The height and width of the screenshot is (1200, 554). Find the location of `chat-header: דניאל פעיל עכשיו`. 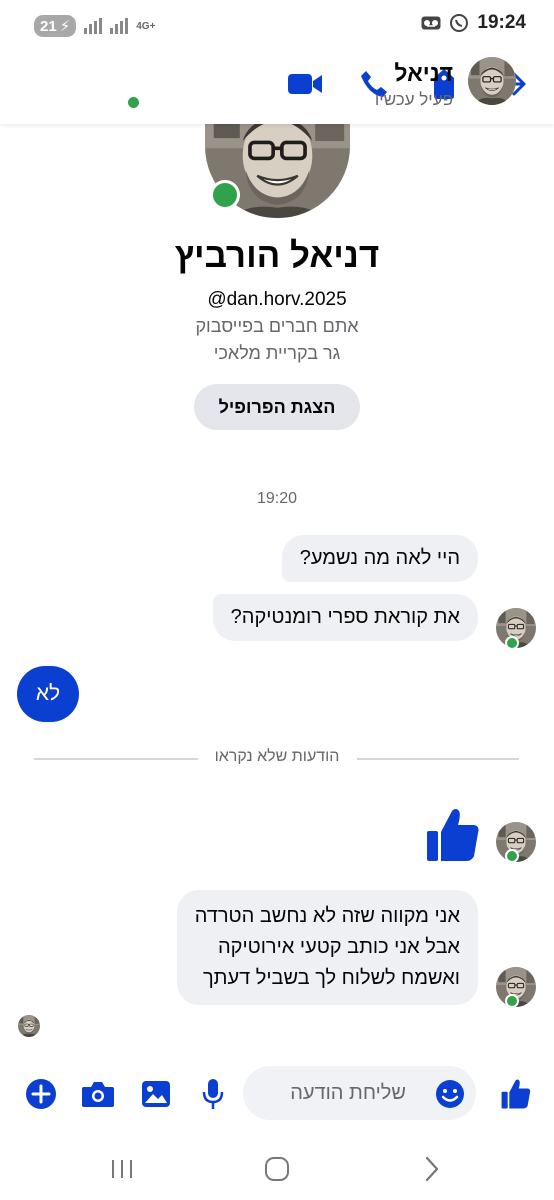

chat-header: דניאל פעיל עכשיו is located at coordinates (277, 88).